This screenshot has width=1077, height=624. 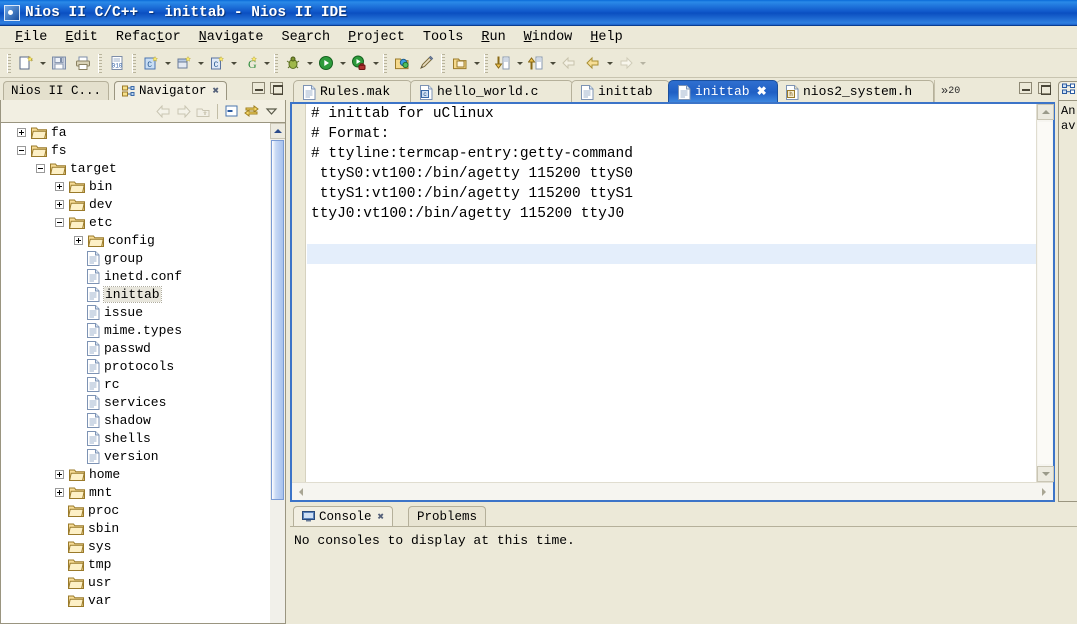 I want to click on run-dropdown-icon, so click(x=342, y=63).